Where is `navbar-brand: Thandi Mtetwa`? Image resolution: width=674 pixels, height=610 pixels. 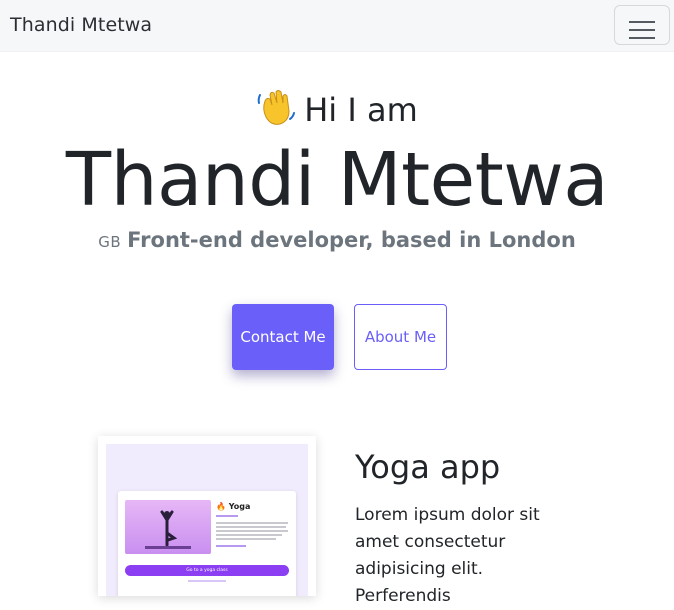 navbar-brand: Thandi Mtetwa is located at coordinates (81, 25).